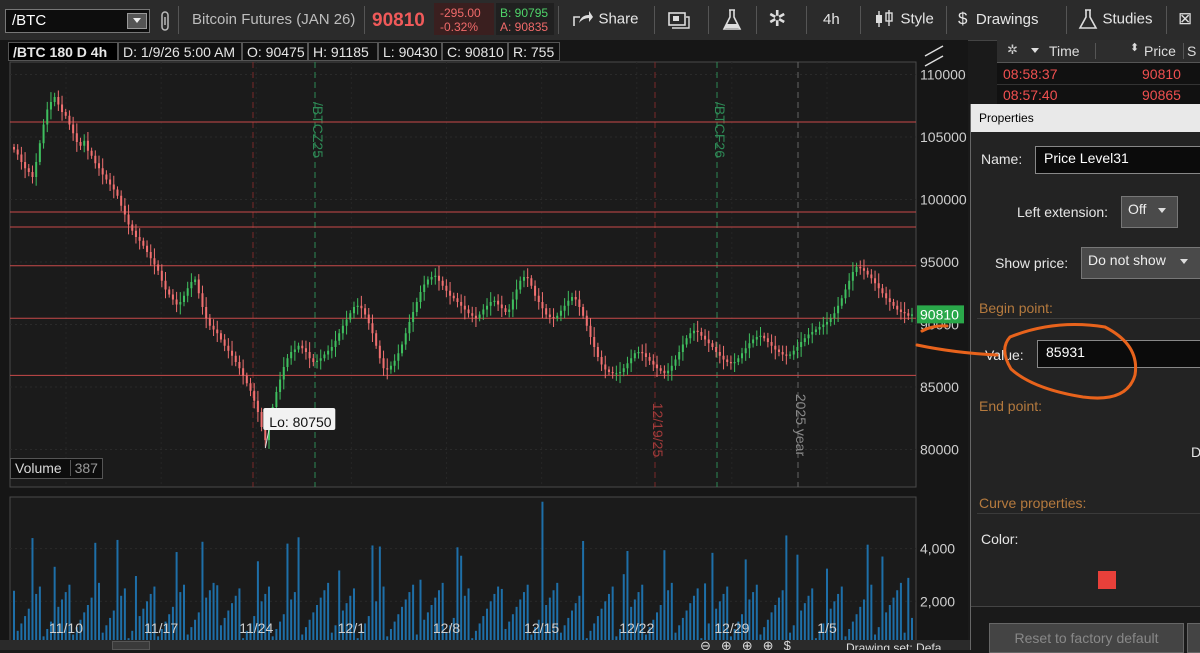 The height and width of the screenshot is (653, 1200). What do you see at coordinates (605, 21) in the screenshot?
I see `share-button: Share` at bounding box center [605, 21].